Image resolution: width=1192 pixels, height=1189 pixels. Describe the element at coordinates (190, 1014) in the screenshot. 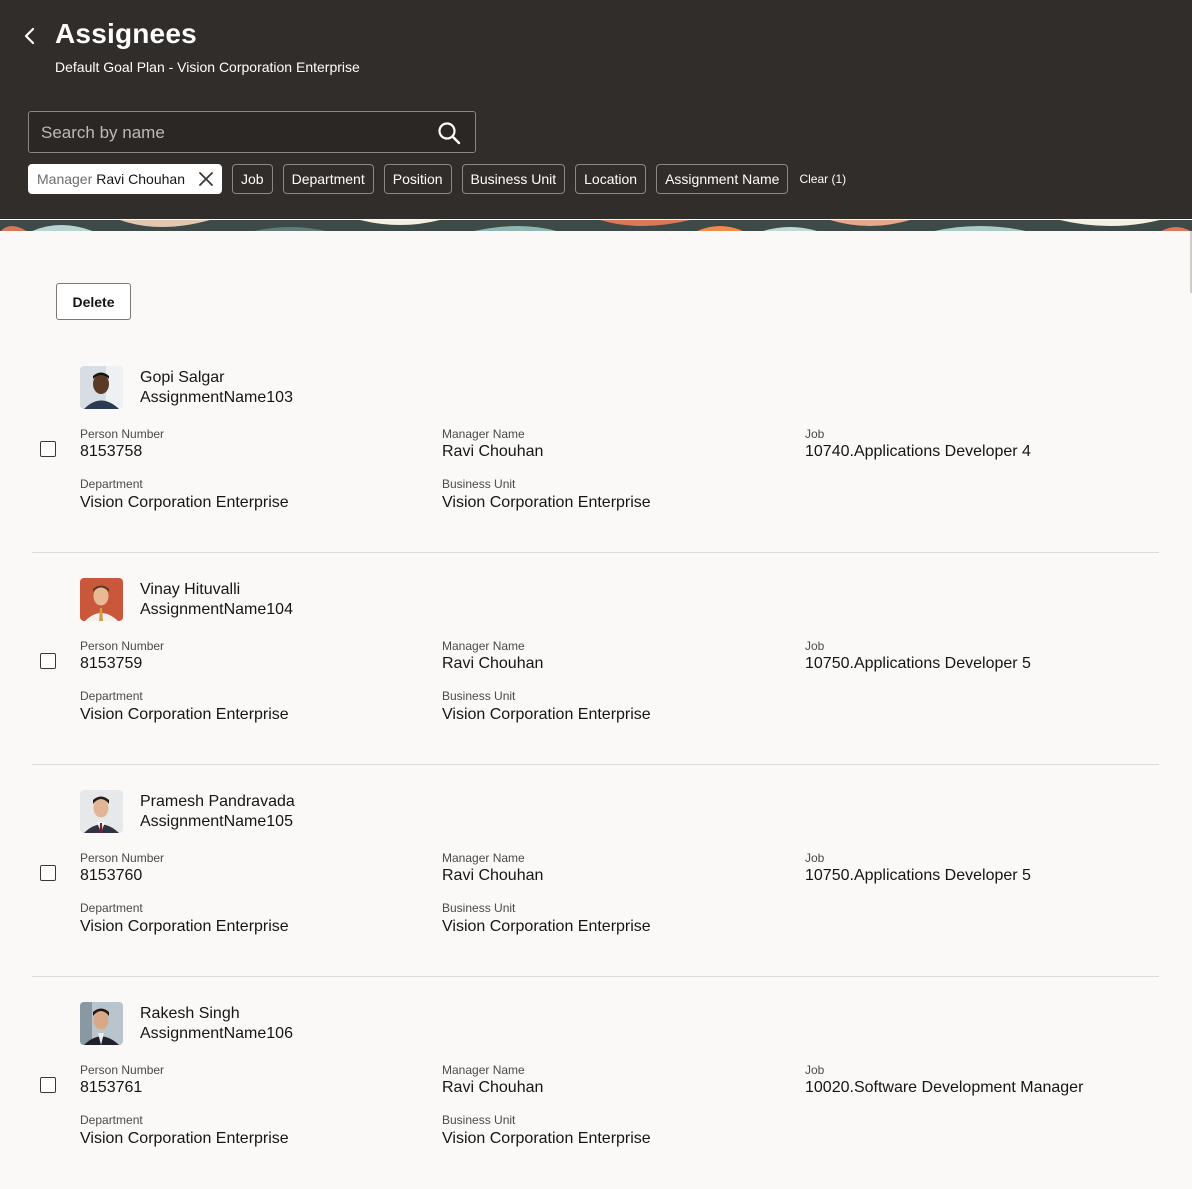

I see `person-name: Rakesh Singh` at that location.